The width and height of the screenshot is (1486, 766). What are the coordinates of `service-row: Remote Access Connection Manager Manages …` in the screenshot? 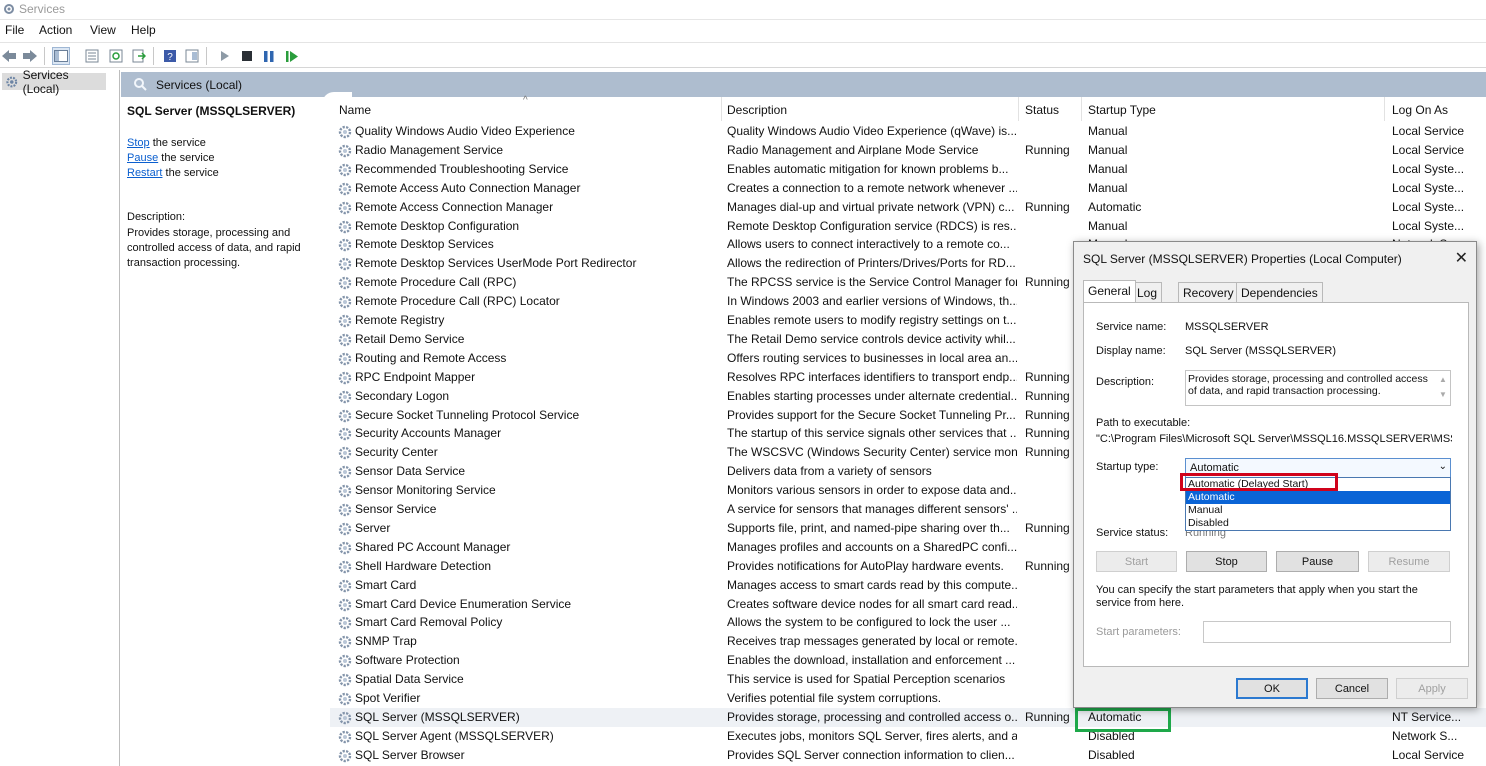 It's located at (908, 207).